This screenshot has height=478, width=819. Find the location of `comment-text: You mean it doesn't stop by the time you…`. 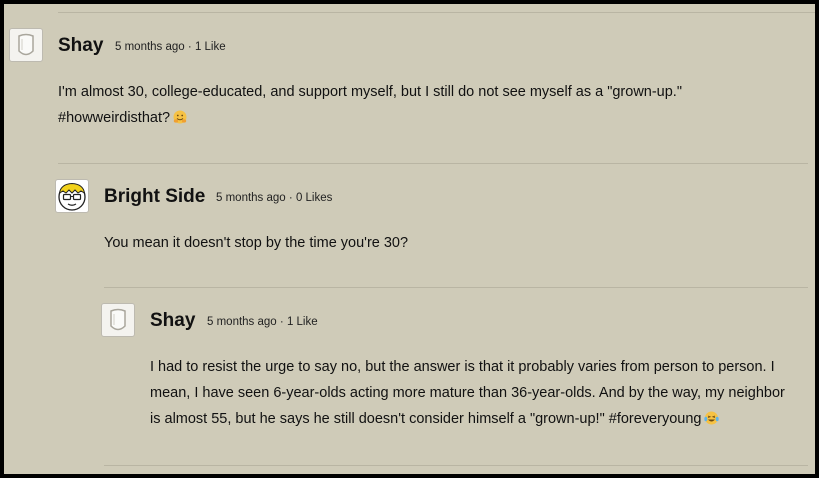

comment-text: You mean it doesn't stop by the time you… is located at coordinates (454, 243).